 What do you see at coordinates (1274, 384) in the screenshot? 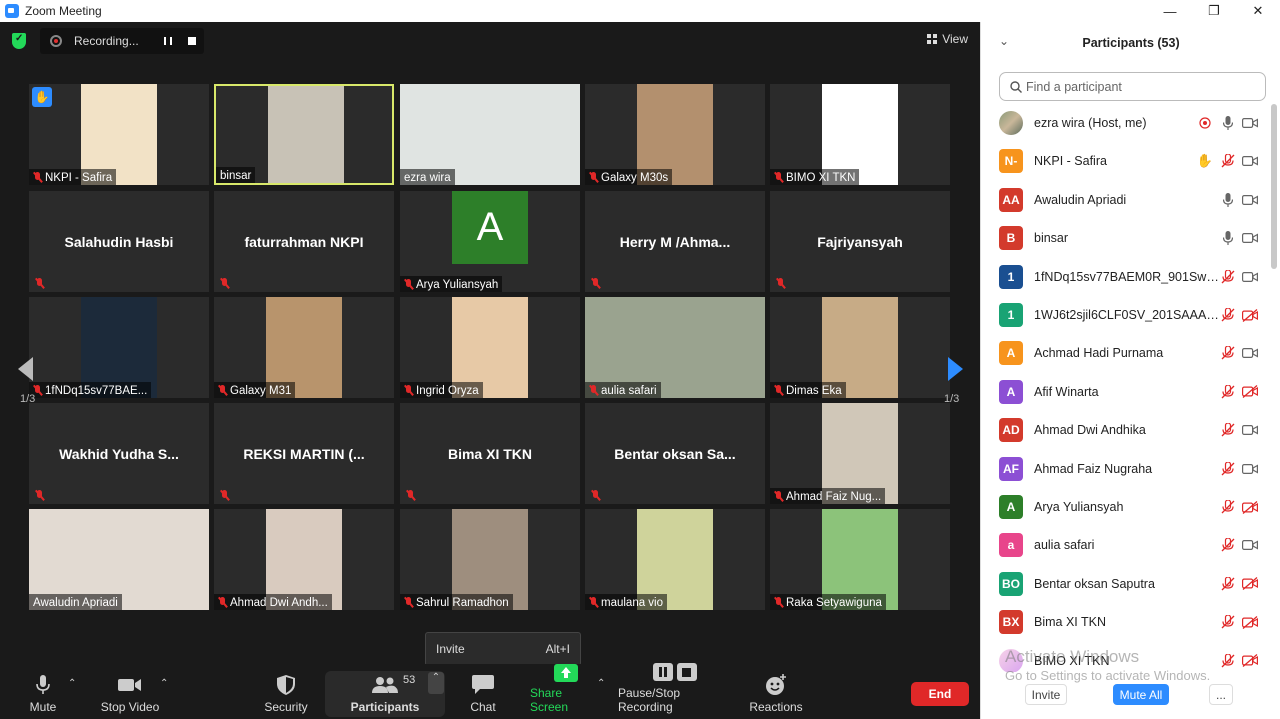
I see `participants-scrollbar` at bounding box center [1274, 384].